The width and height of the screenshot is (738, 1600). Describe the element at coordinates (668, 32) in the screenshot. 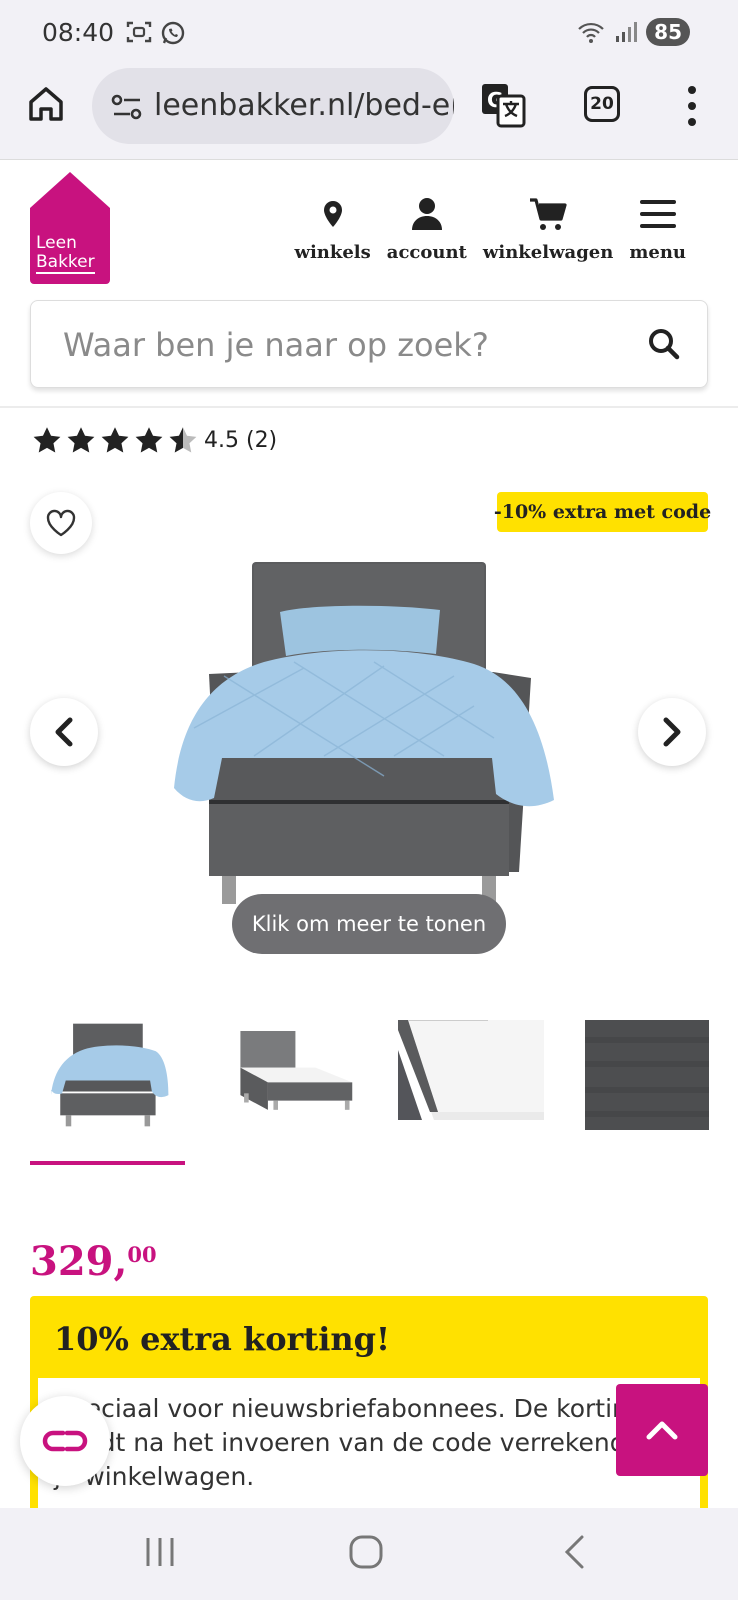

I see `battery-indicator: 85` at that location.